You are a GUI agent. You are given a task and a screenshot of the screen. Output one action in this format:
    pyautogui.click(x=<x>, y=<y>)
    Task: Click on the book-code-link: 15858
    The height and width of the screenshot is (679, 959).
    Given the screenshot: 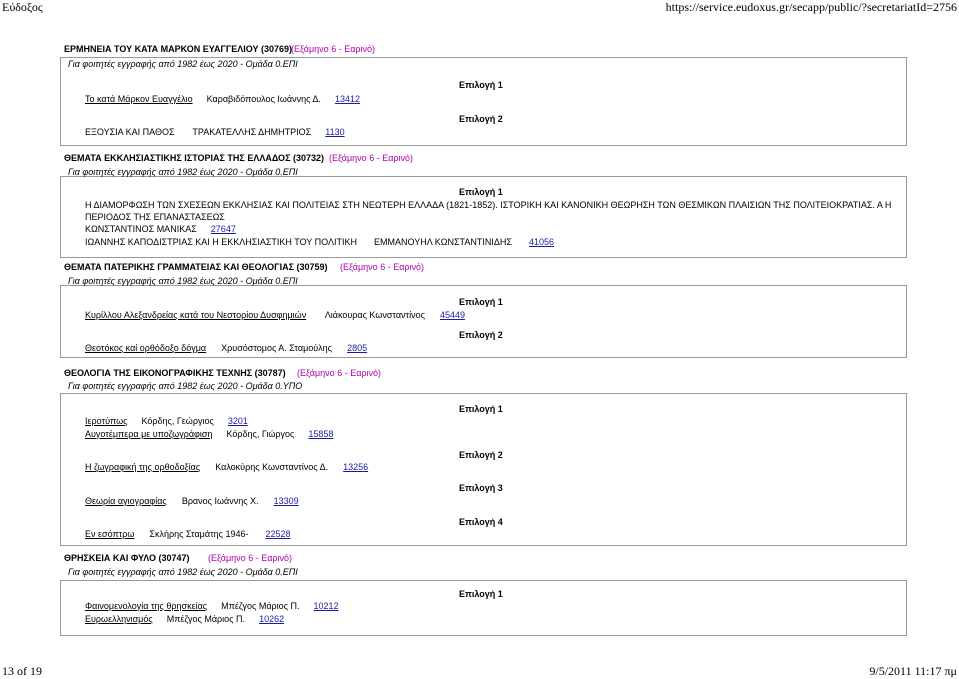 What is the action you would take?
    pyautogui.click(x=320, y=434)
    